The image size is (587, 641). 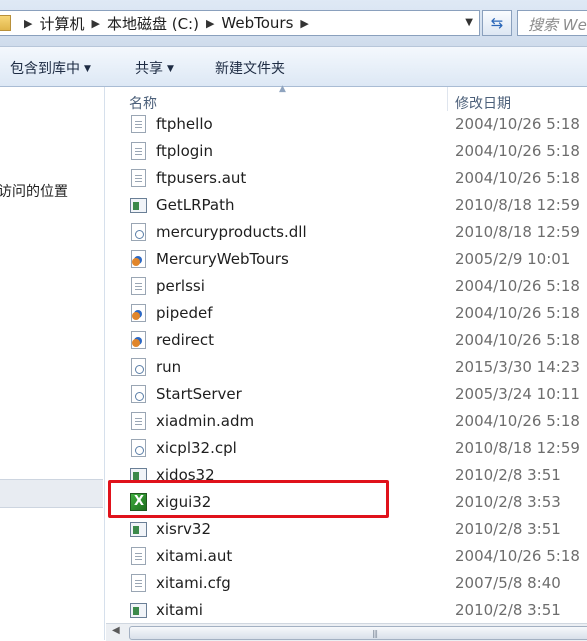 What do you see at coordinates (346, 205) in the screenshot?
I see `file-row: GetLRPath 2010/8/18 12:59` at bounding box center [346, 205].